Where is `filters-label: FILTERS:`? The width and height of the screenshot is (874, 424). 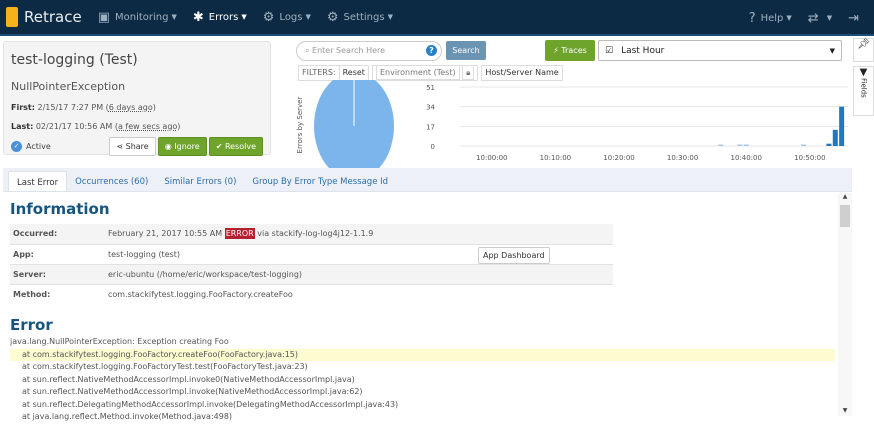
filters-label: FILTERS: is located at coordinates (319, 73).